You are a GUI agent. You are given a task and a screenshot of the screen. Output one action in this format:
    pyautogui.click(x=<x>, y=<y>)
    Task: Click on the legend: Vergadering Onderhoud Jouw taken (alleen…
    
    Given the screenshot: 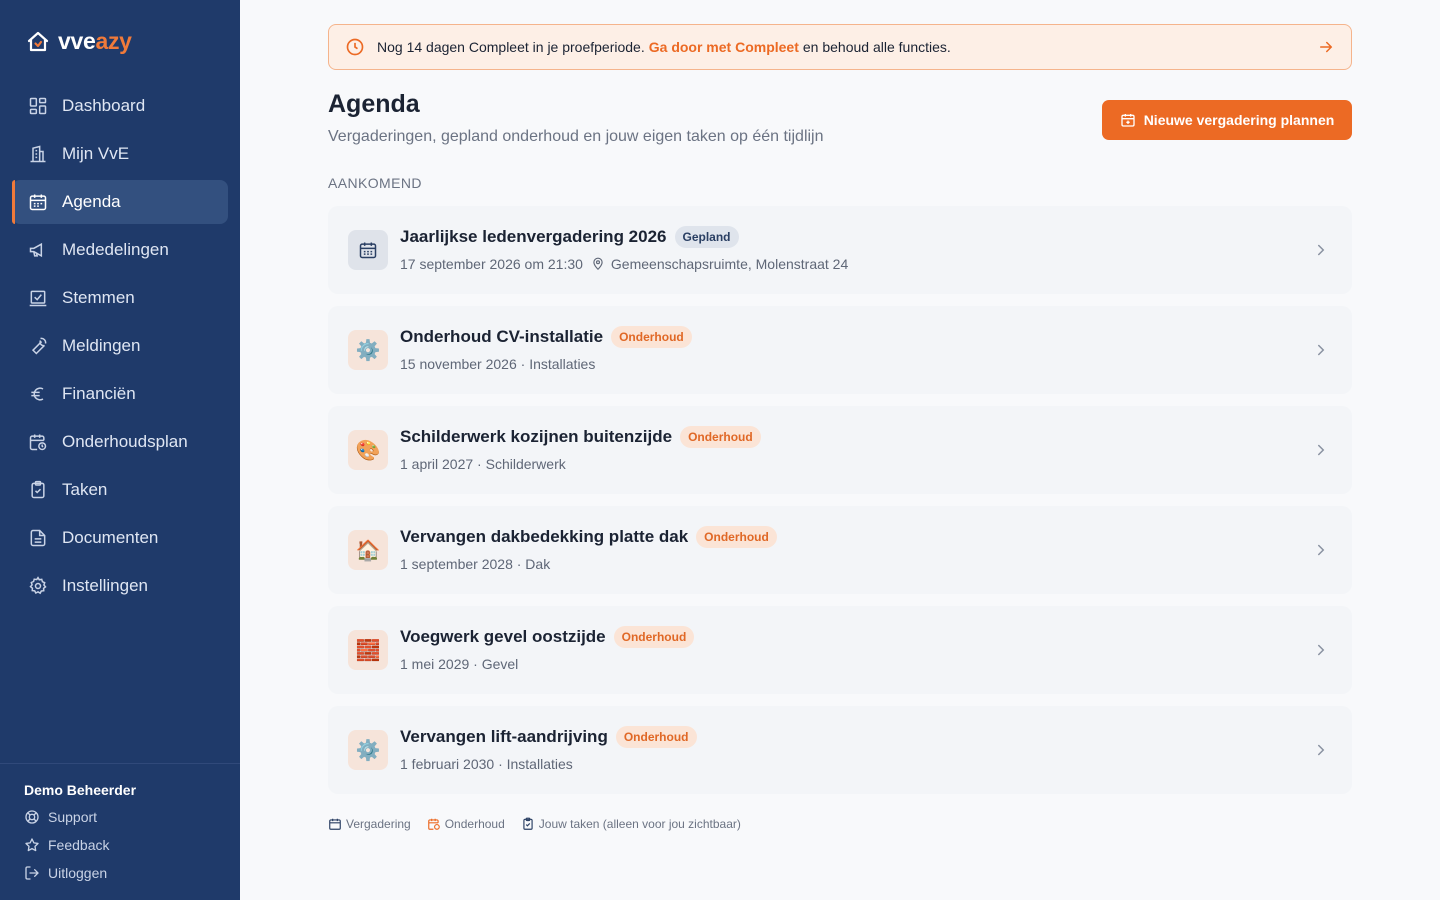 What is the action you would take?
    pyautogui.click(x=534, y=824)
    